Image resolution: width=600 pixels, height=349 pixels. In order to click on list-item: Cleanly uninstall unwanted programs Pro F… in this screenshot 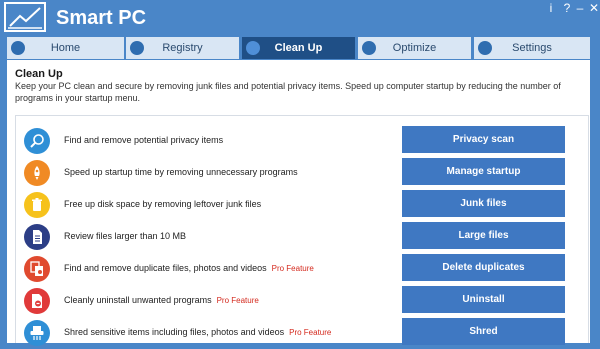, I will do `click(302, 301)`.